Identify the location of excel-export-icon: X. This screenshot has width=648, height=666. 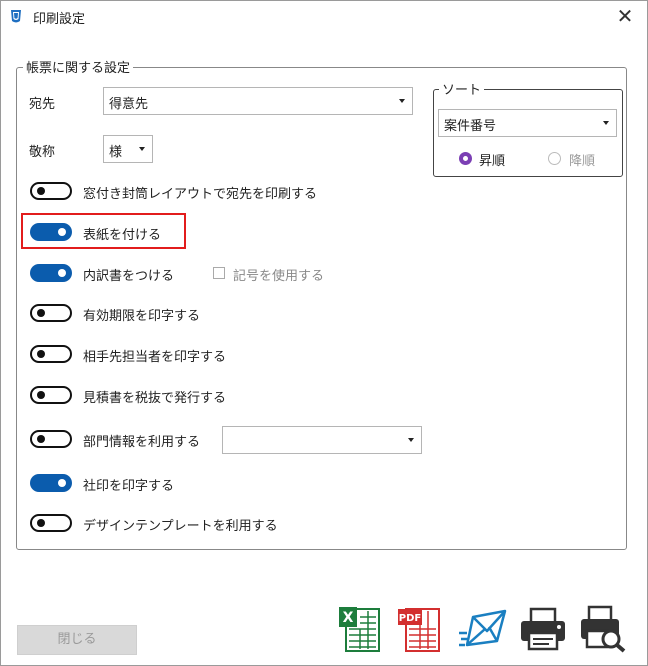
(359, 629).